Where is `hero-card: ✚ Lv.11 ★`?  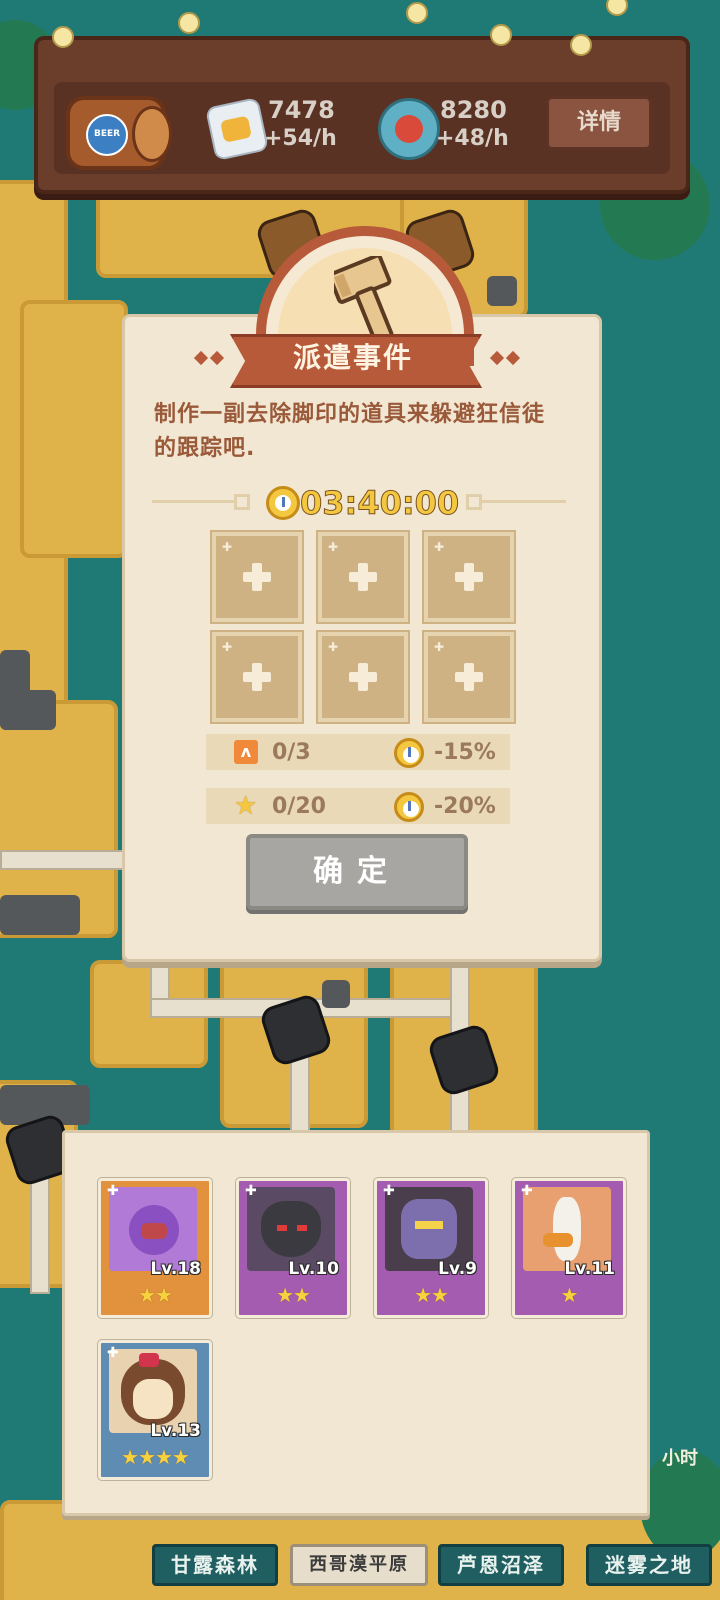 hero-card: ✚ Lv.11 ★ is located at coordinates (569, 1248).